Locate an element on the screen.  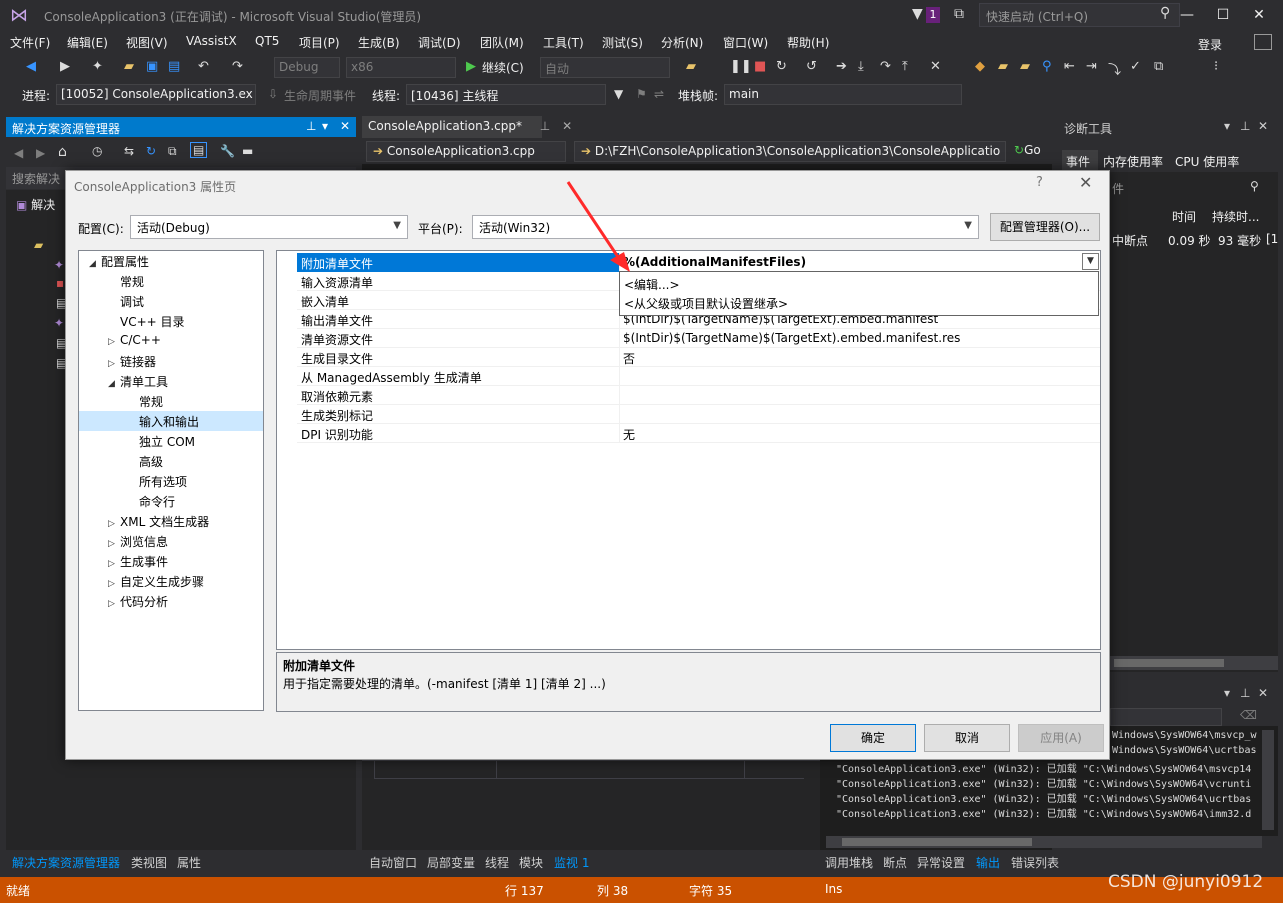
nav-back-icon: ⇤ is located at coordinates (1069, 66).